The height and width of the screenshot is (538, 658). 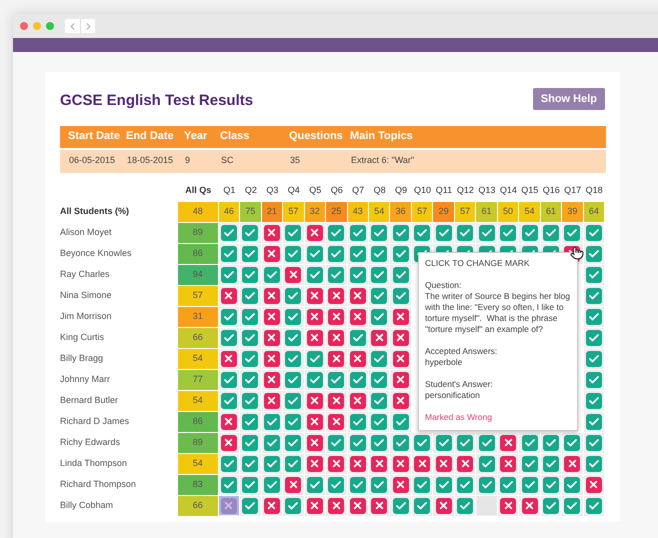 I want to click on student-answer-label: Student's Answer:, so click(x=459, y=384).